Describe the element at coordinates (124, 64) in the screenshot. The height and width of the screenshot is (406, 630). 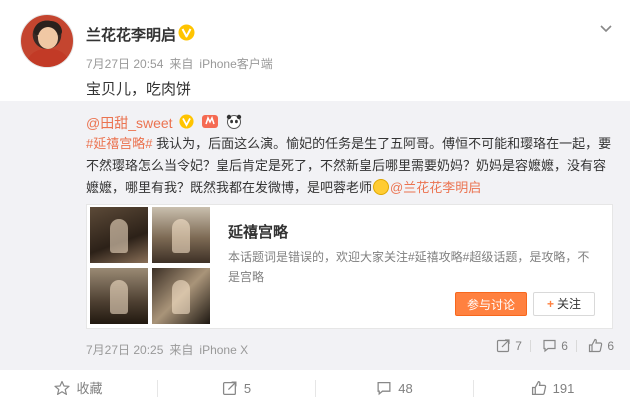
I see `post-date: 7月27日 20:54` at that location.